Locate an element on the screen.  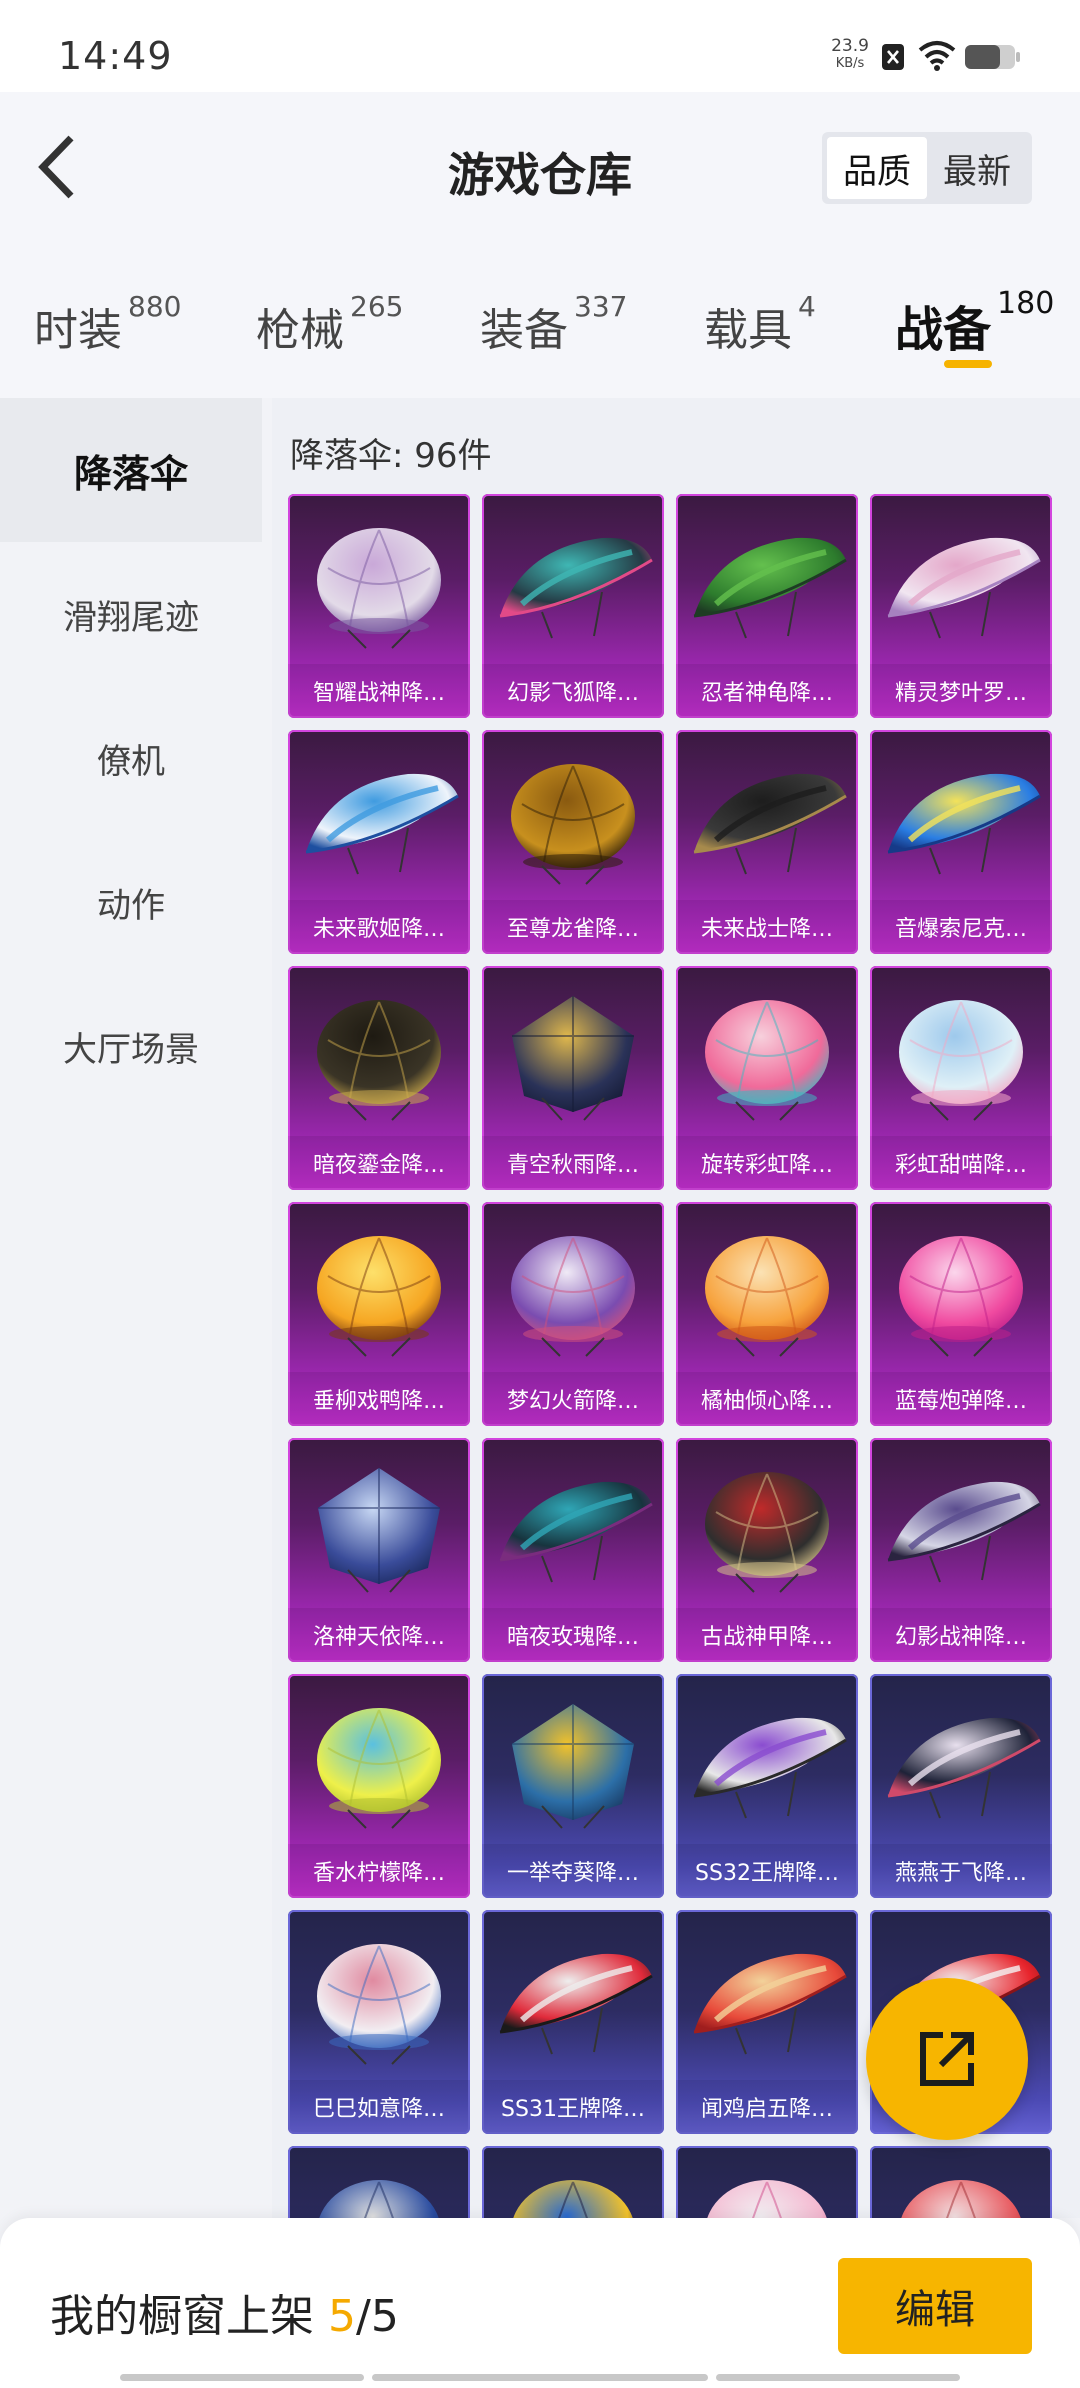
showcase-bar: 我的橱窗上架 5/5 编辑 is located at coordinates (540, 2303).